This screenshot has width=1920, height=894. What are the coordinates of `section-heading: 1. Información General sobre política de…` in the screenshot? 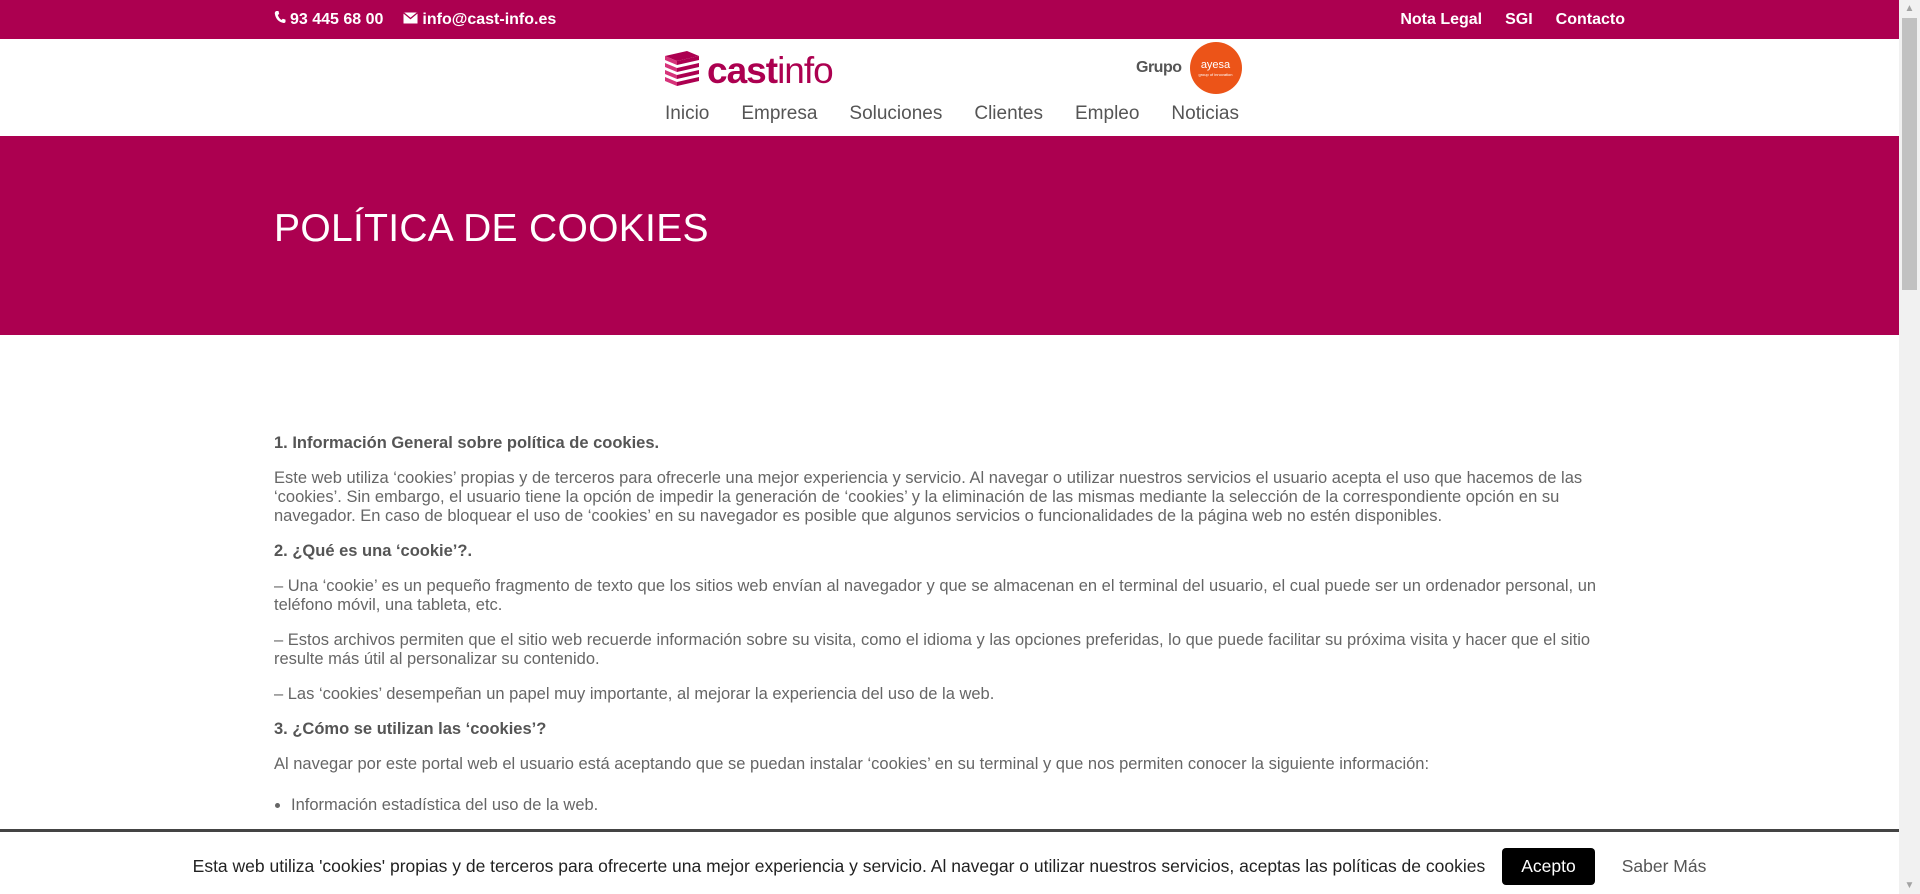 It's located at (467, 443).